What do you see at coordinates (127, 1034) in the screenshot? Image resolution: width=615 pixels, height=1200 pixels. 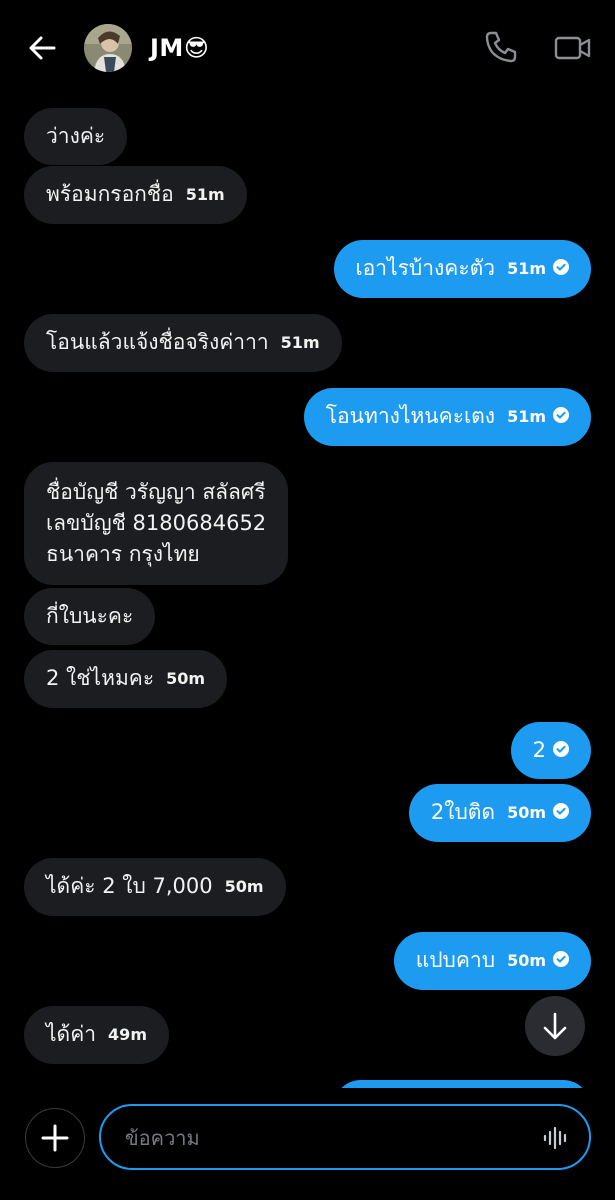 I see `message-time: 49m` at bounding box center [127, 1034].